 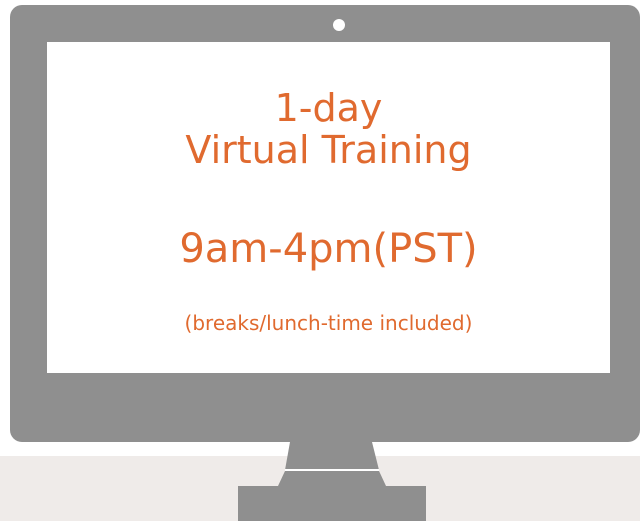 I want to click on duration-label: 1-day, so click(x=328, y=108).